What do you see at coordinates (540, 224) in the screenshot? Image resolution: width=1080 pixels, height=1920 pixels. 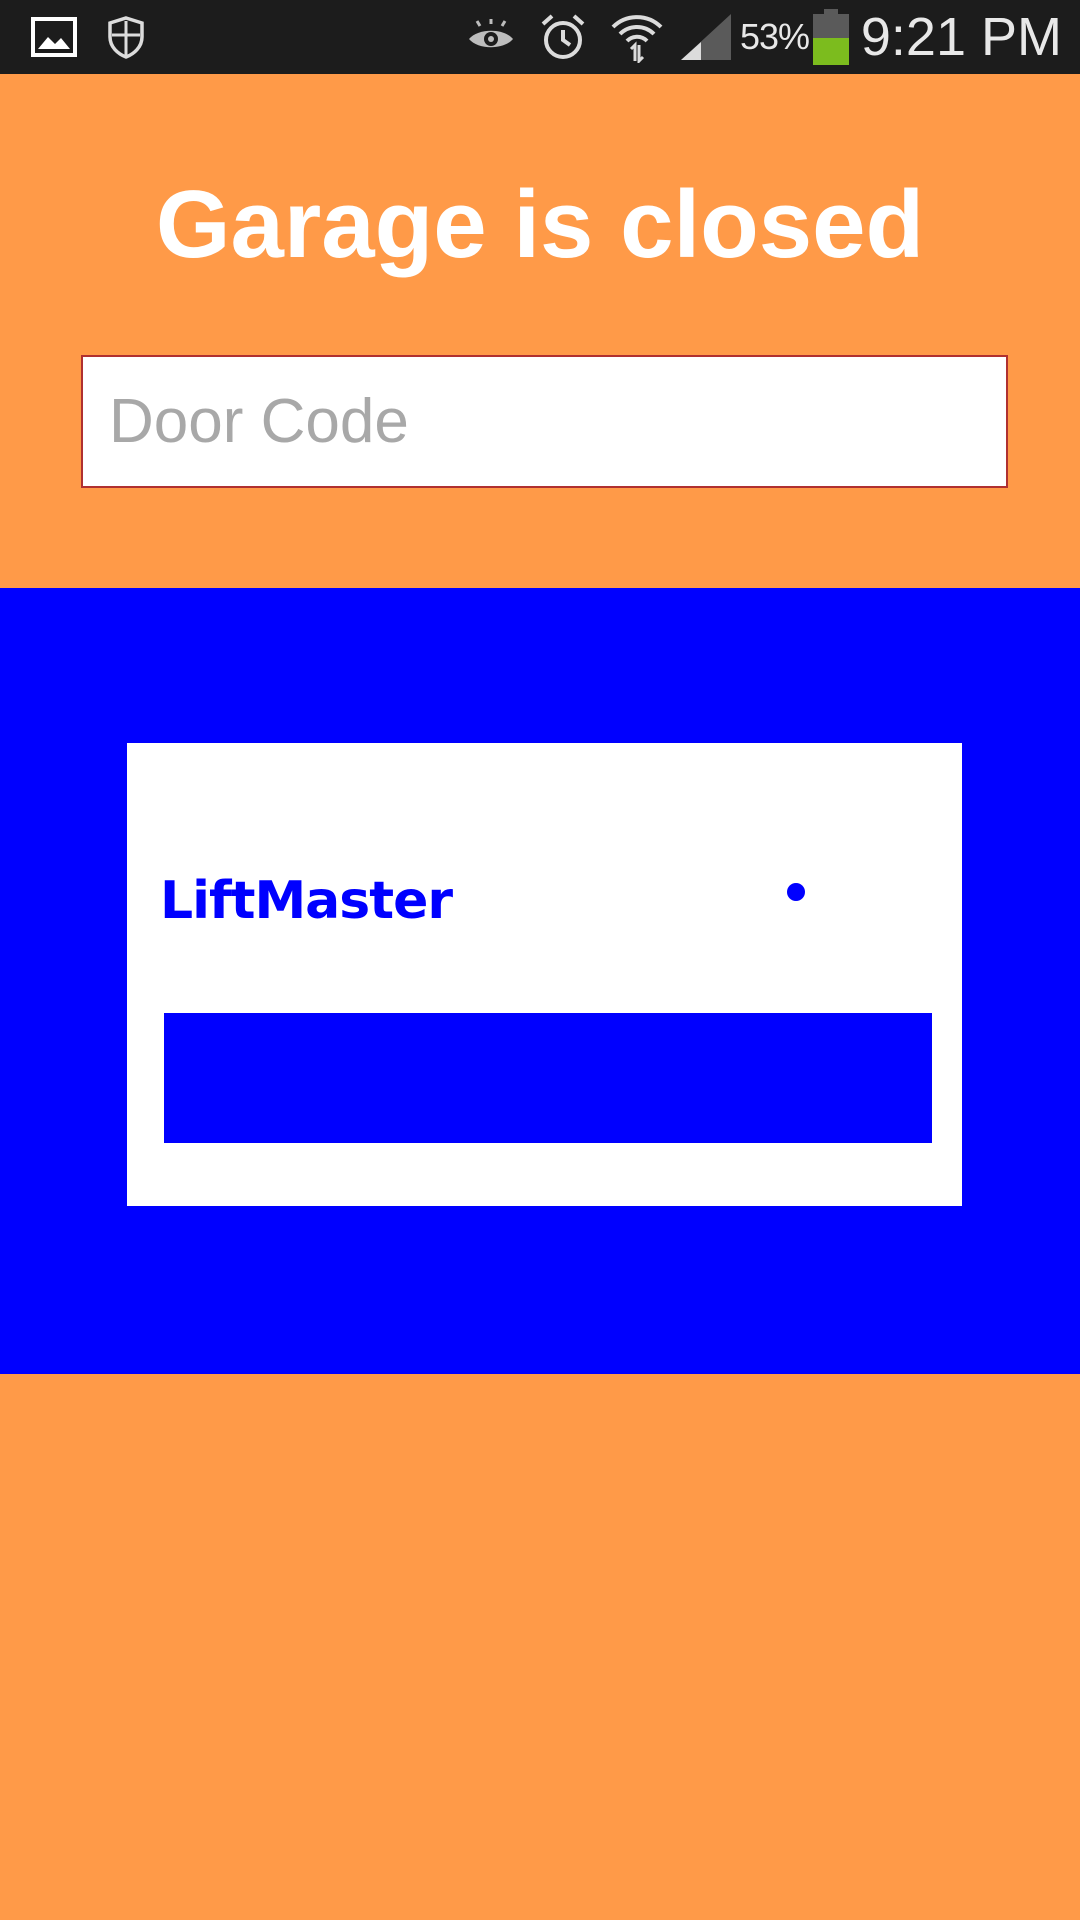 I see `garage-status-title: Garage is closed` at bounding box center [540, 224].